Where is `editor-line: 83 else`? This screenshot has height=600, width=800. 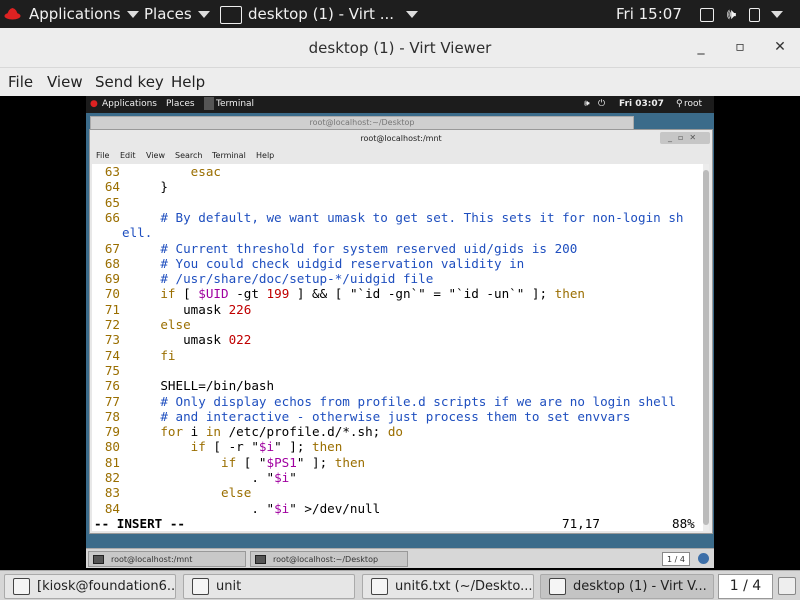
editor-line: 83 else is located at coordinates (172, 493).